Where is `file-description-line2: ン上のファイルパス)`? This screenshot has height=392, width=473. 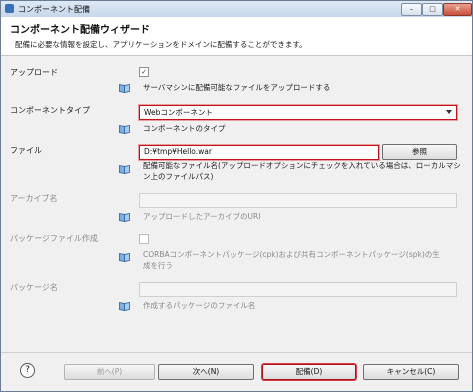 file-description-line2: ン上のファイルパス) is located at coordinates (178, 176).